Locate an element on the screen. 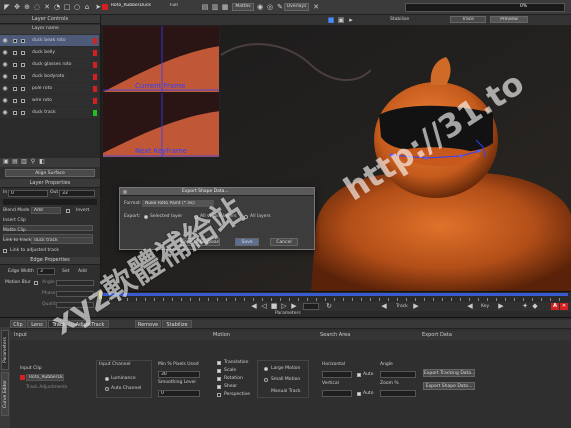  track-back-icon: ◀ is located at coordinates (384, 306).